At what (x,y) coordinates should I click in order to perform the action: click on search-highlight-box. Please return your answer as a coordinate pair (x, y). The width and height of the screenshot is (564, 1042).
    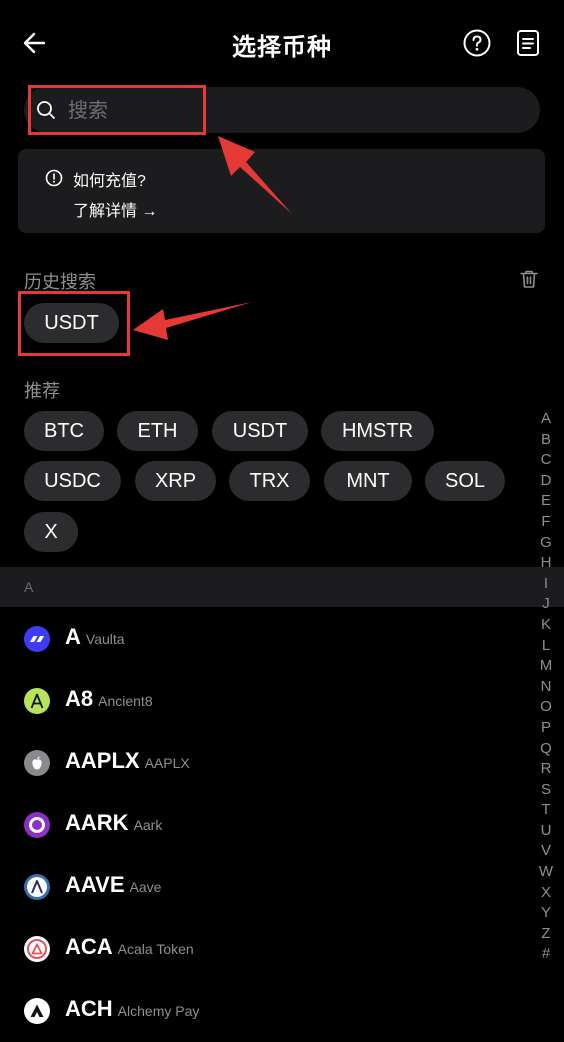
    Looking at the image, I should click on (117, 110).